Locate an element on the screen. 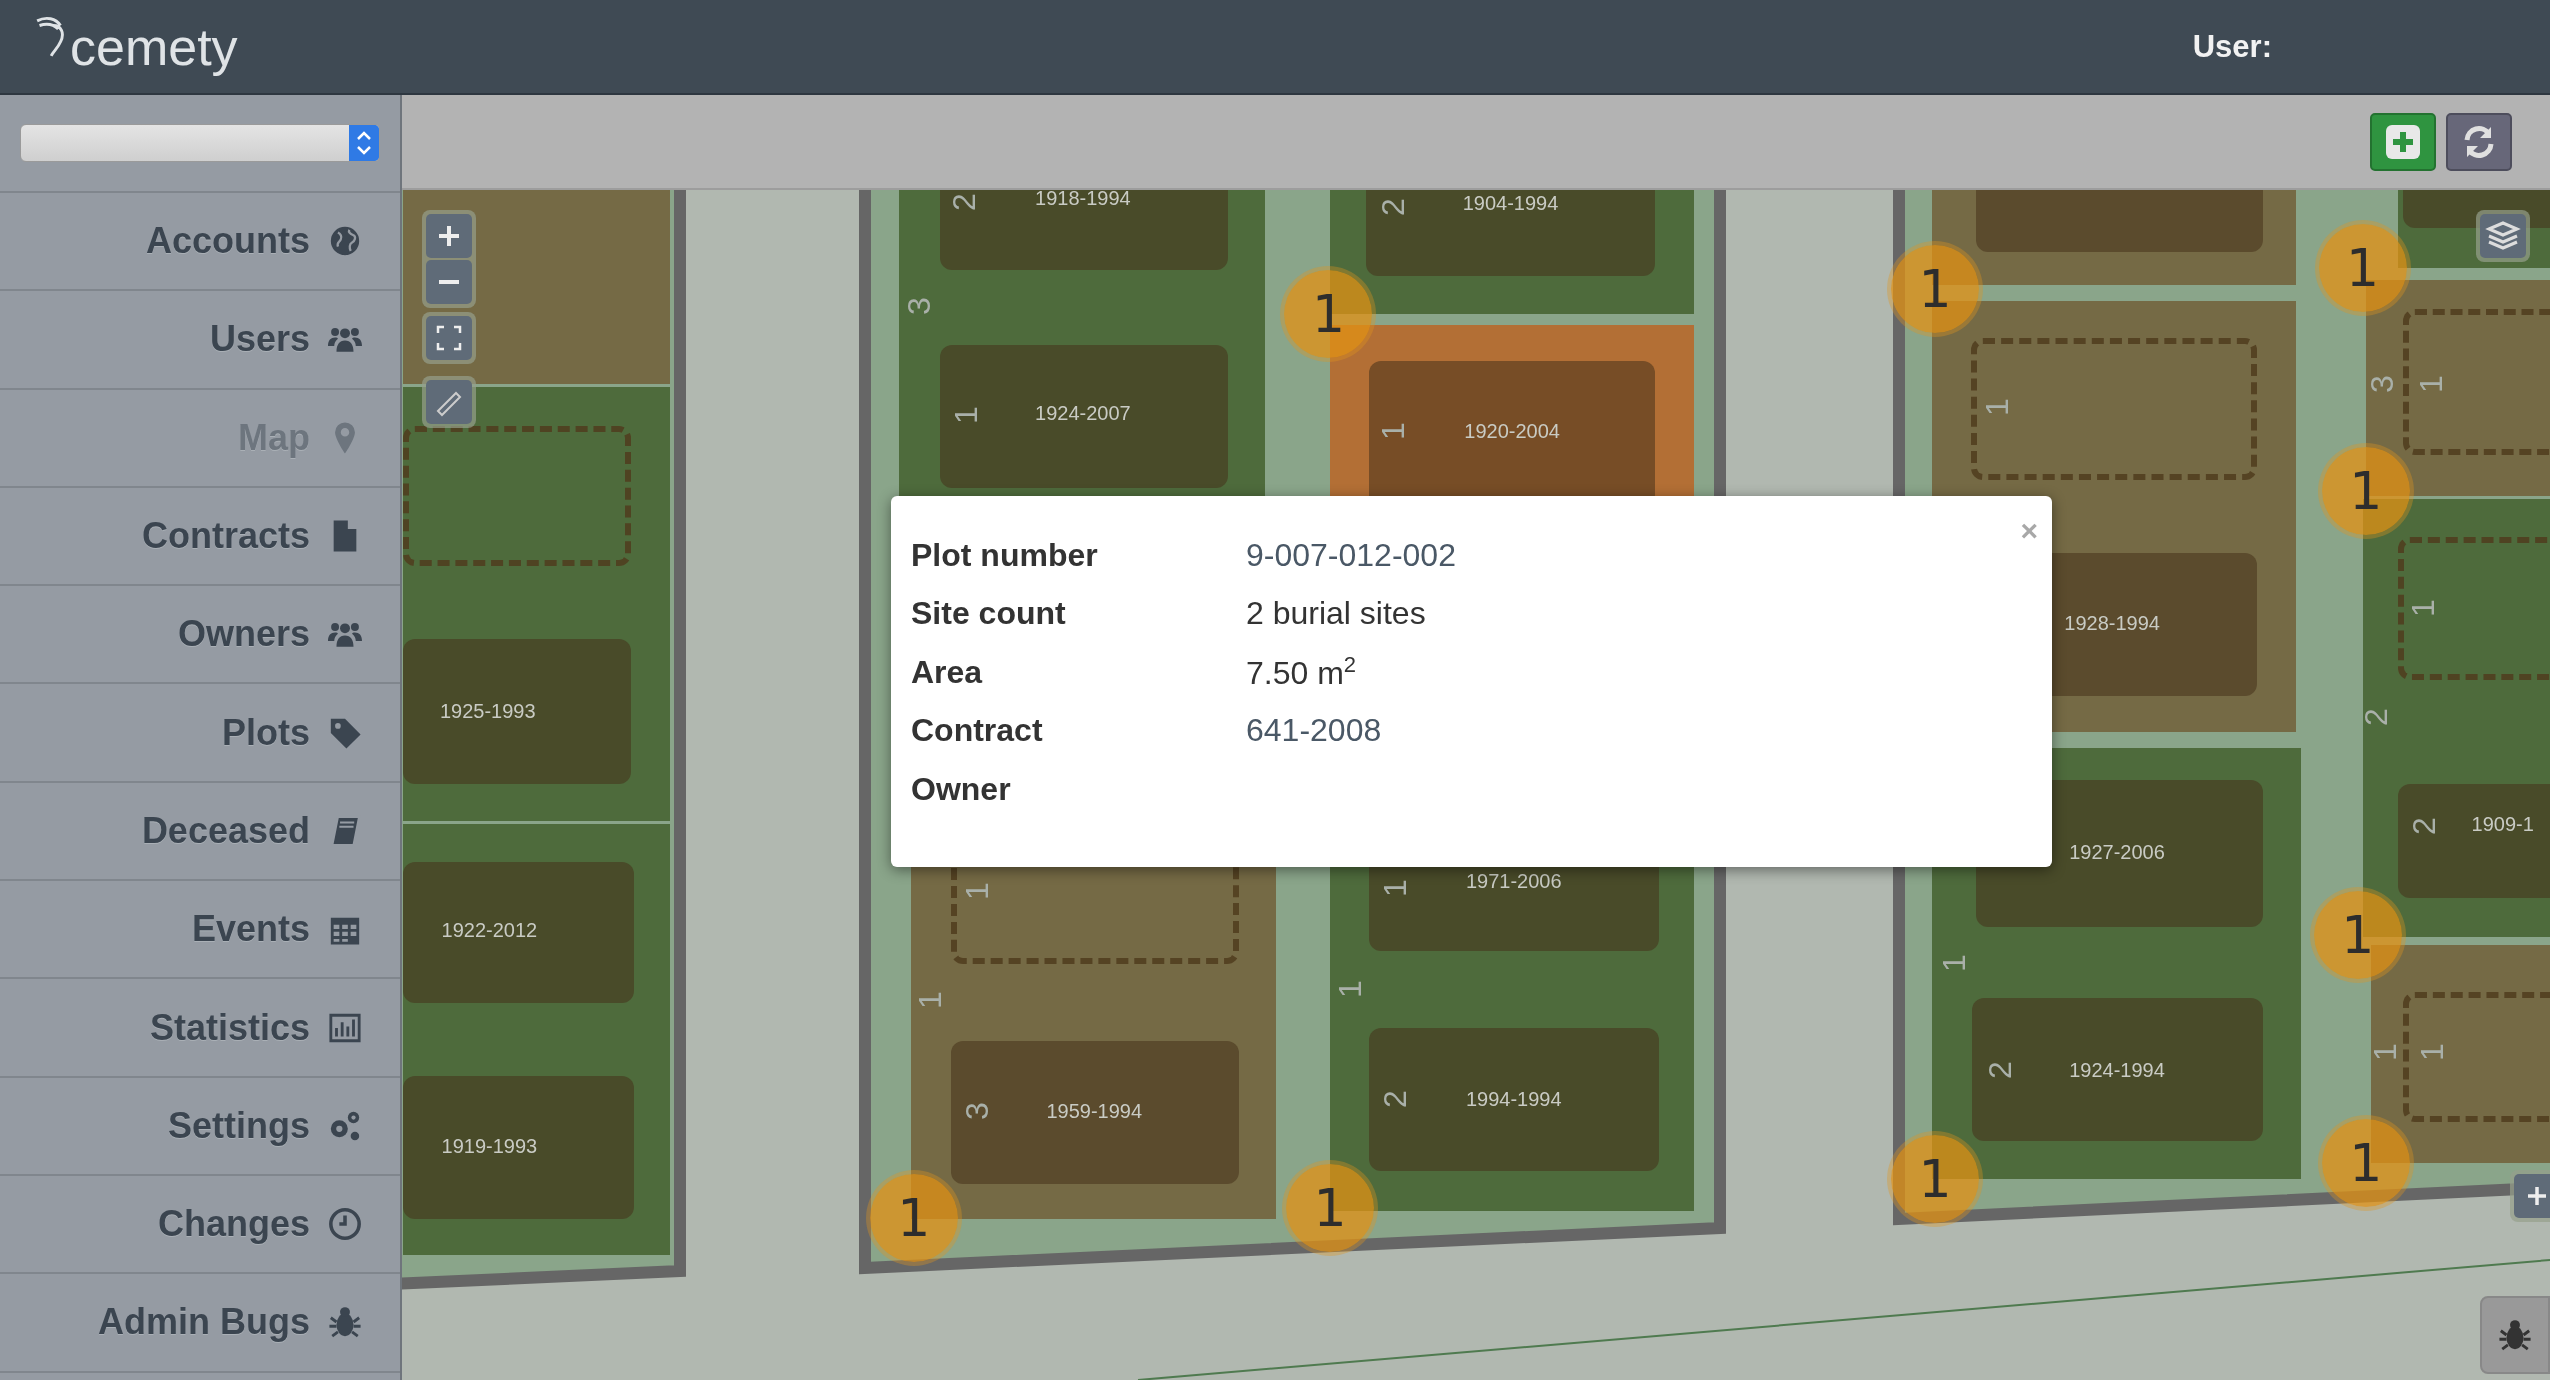 The width and height of the screenshot is (2550, 1380). add-button is located at coordinates (2403, 141).